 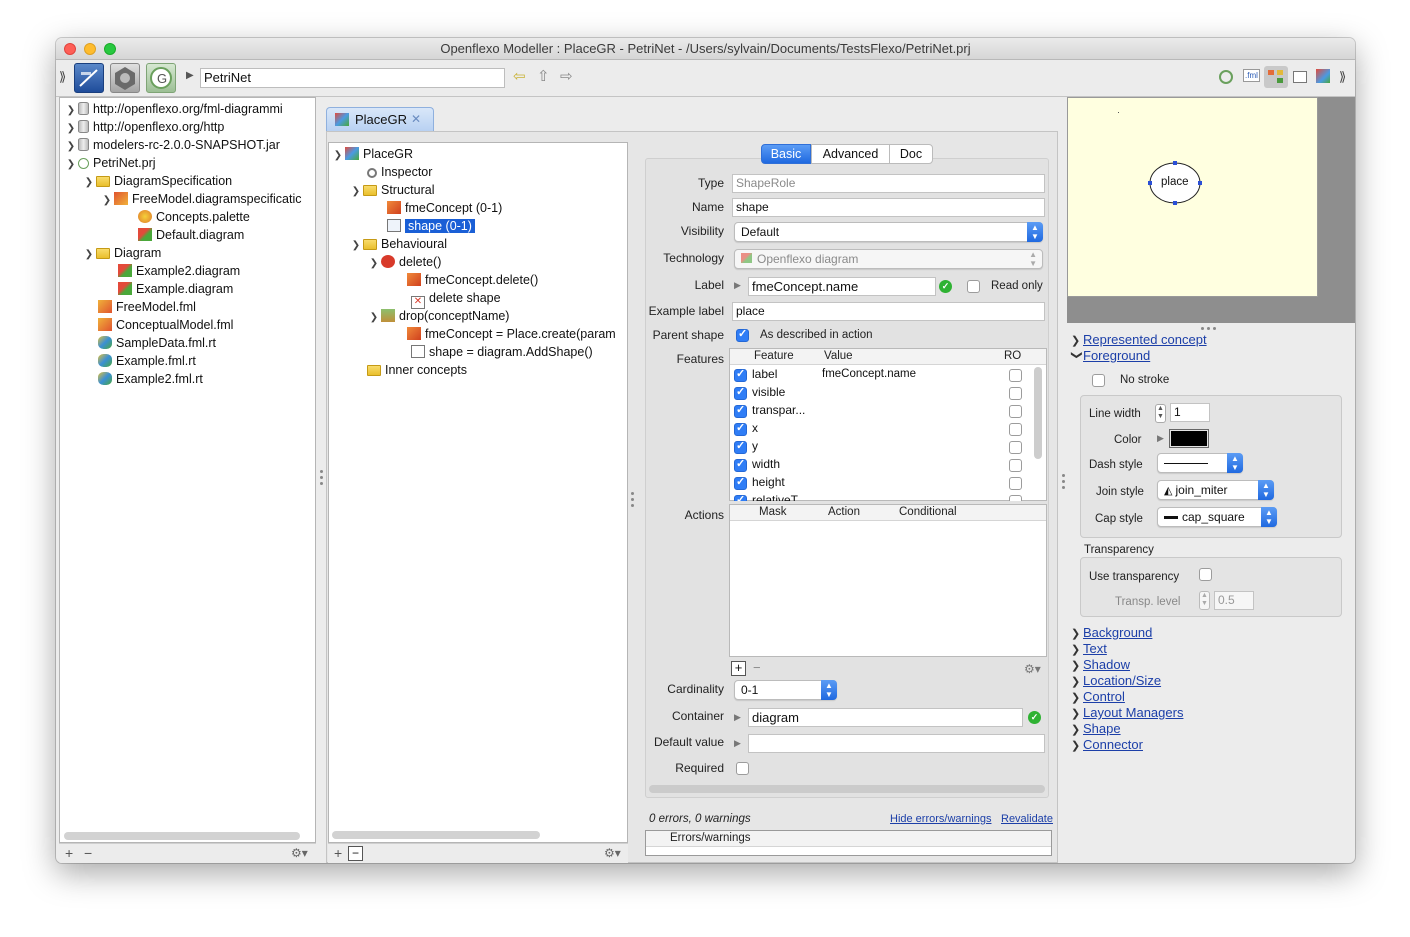 I want to click on required-checkbox, so click(x=742, y=768).